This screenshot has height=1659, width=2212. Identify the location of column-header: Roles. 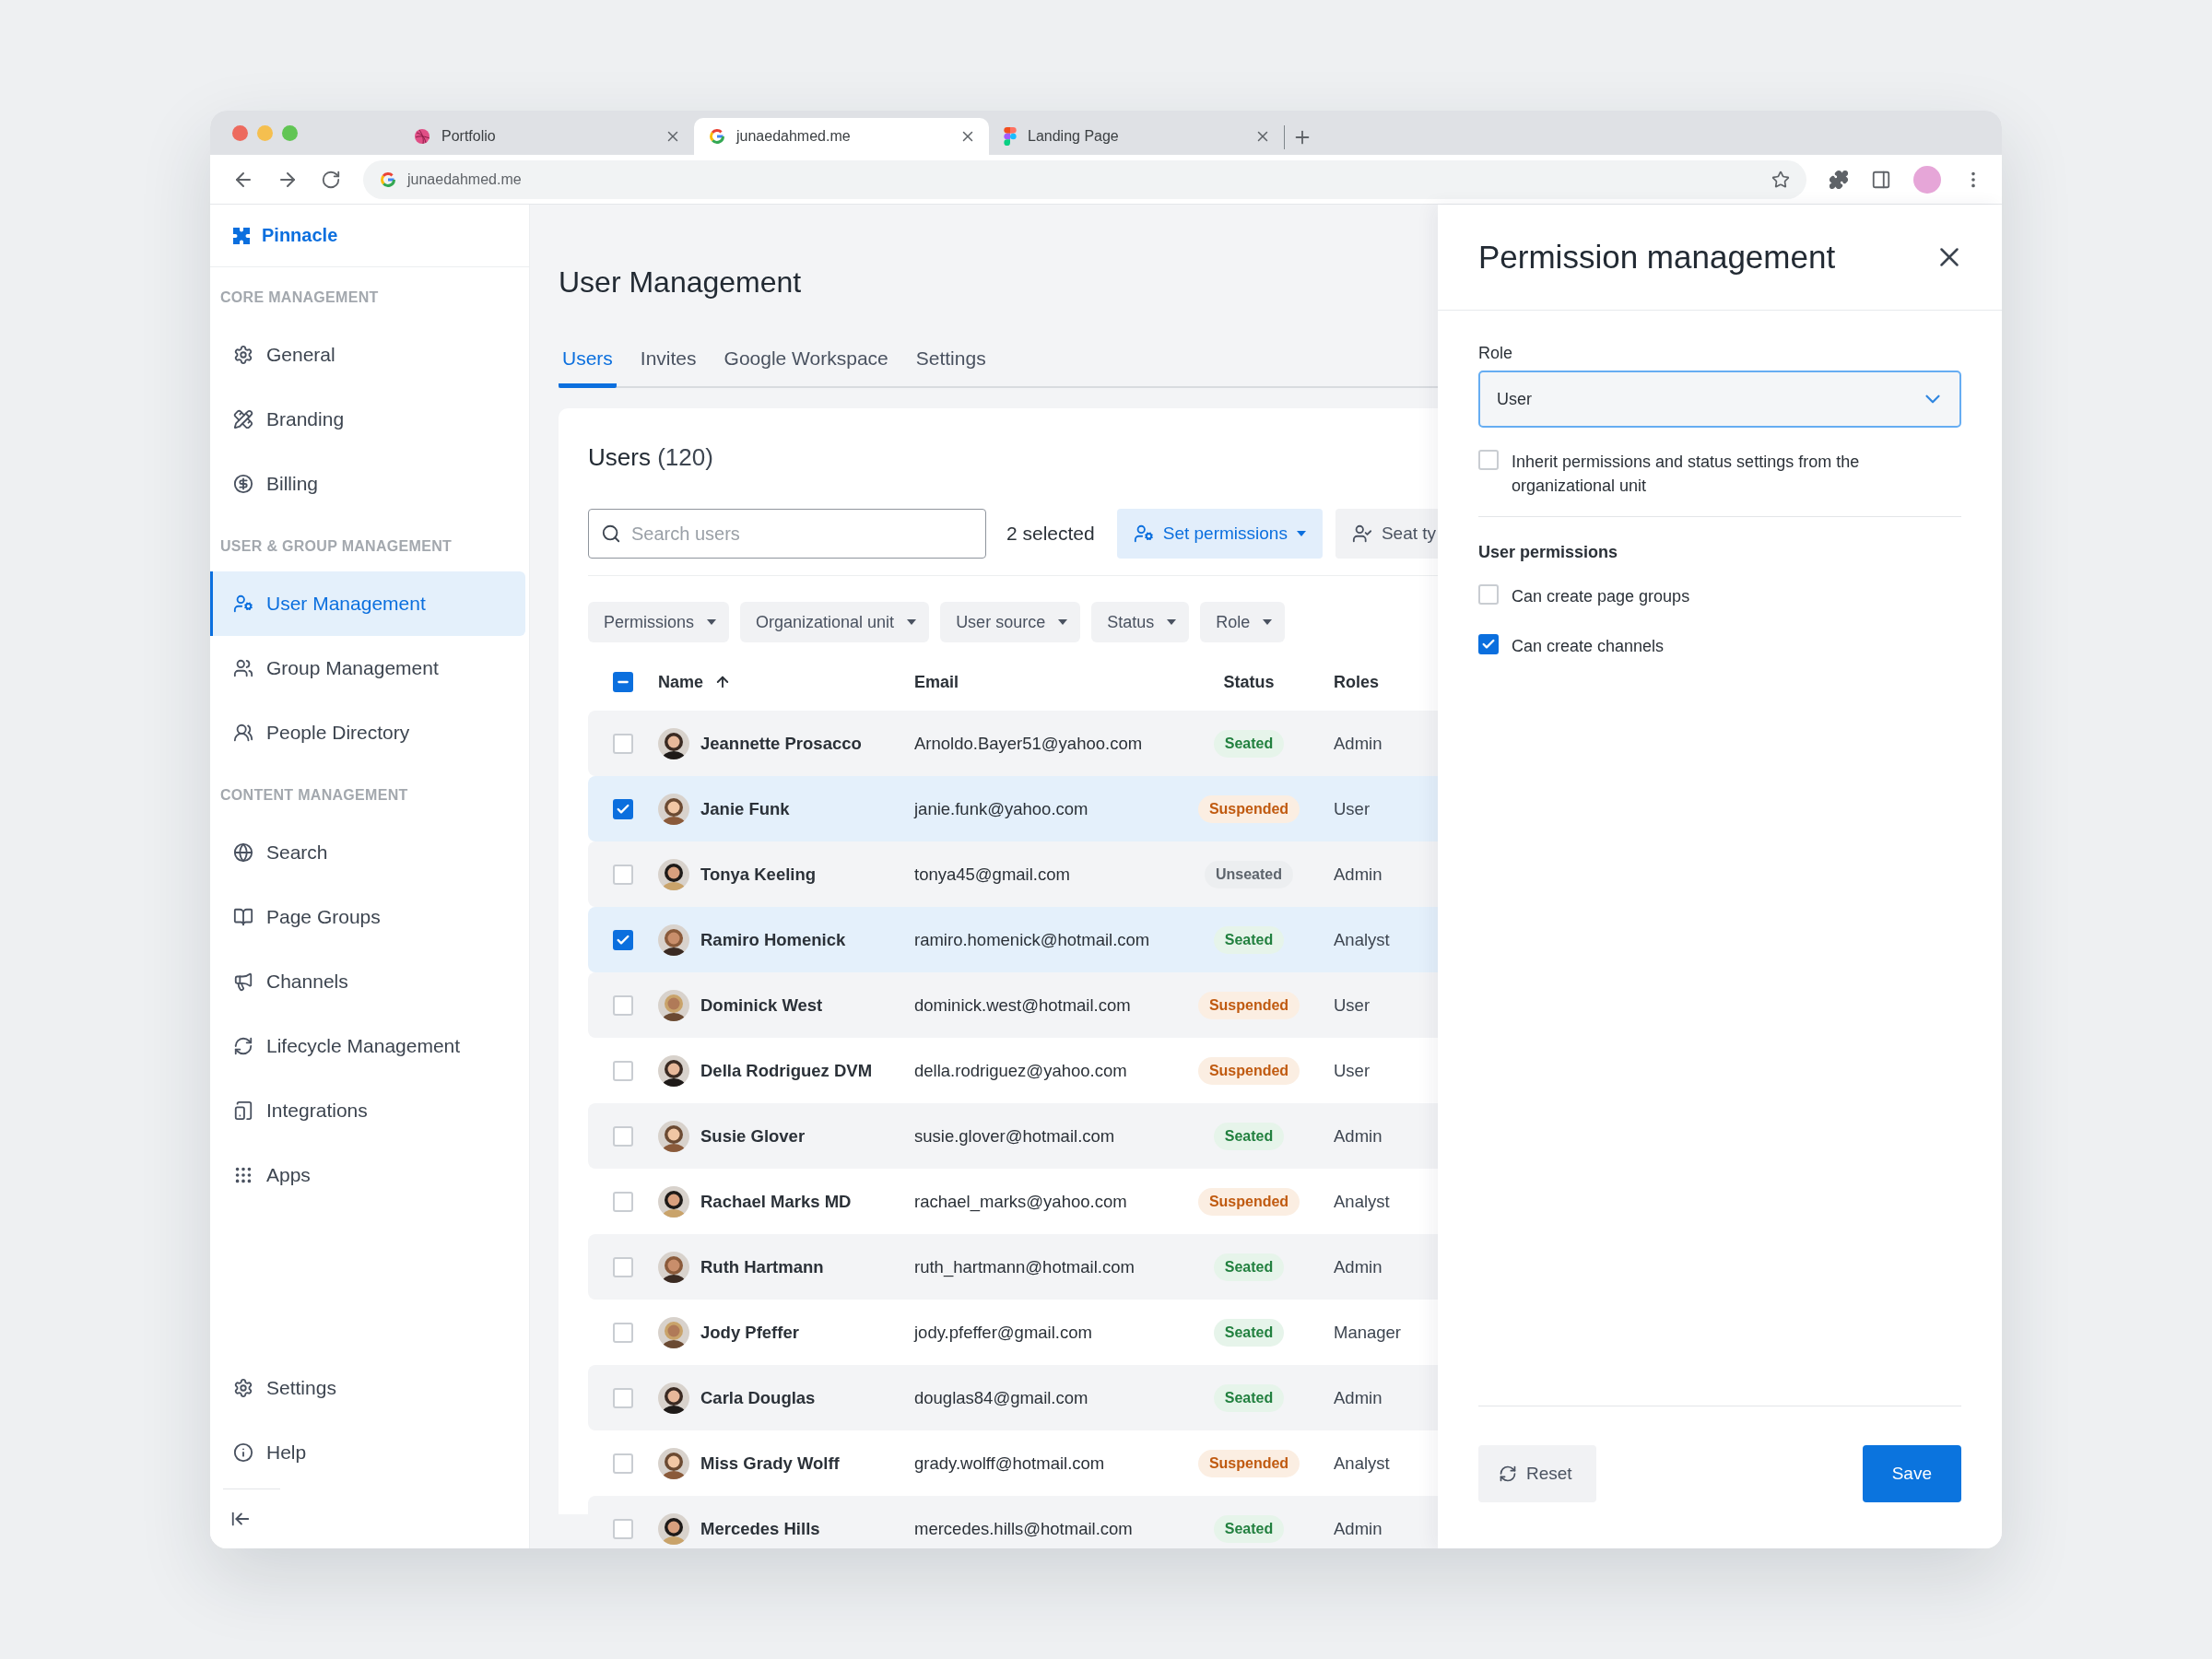
(1357, 682).